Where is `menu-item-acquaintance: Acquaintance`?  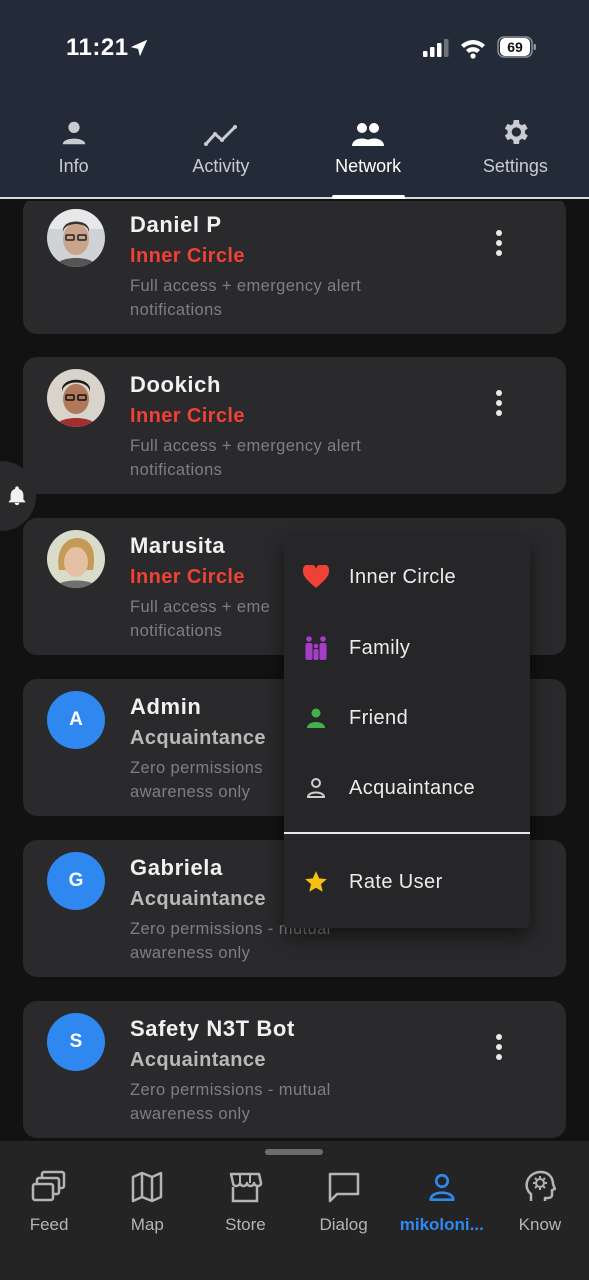
menu-item-acquaintance: Acquaintance is located at coordinates (407, 788).